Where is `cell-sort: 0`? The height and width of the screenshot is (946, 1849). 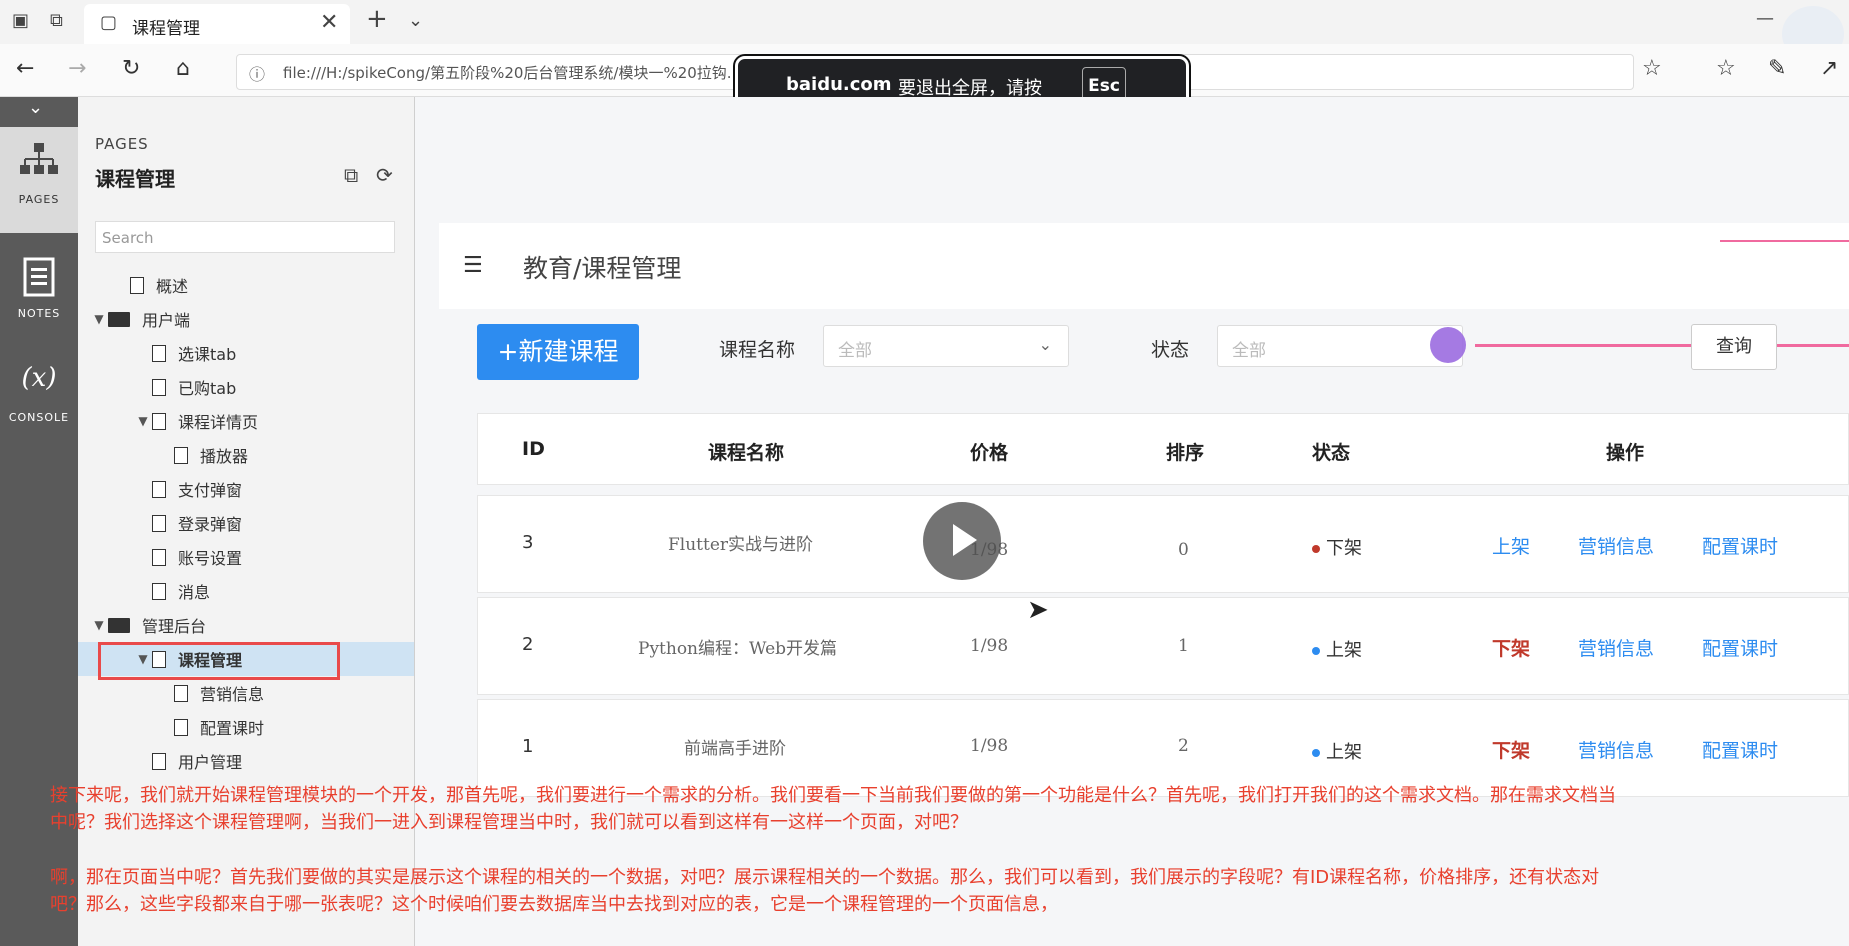 cell-sort: 0 is located at coordinates (1183, 550).